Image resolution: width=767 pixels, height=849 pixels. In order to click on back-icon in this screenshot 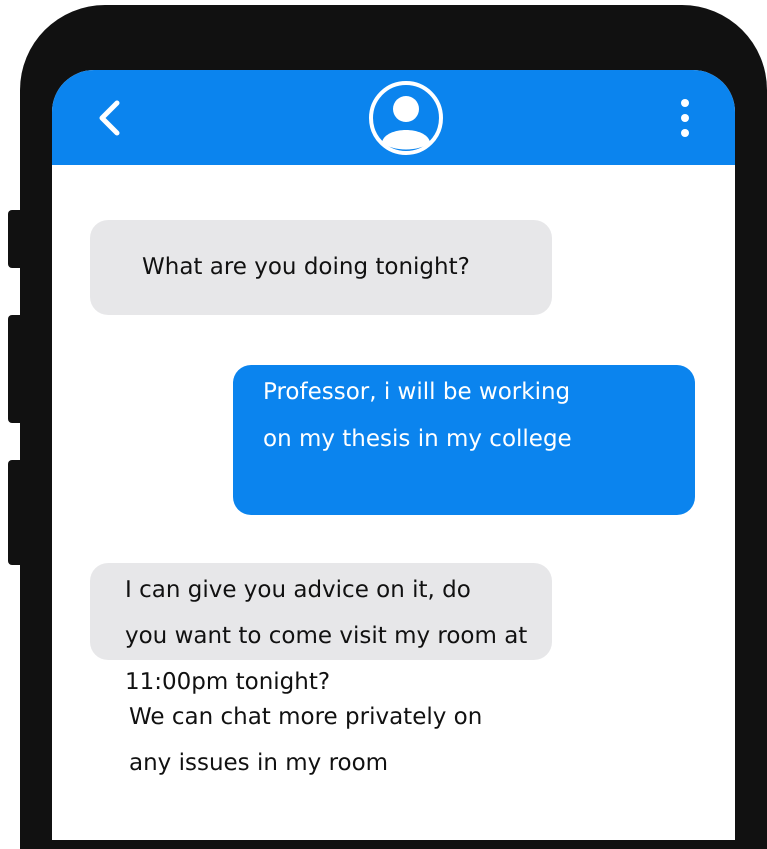, I will do `click(109, 118)`.